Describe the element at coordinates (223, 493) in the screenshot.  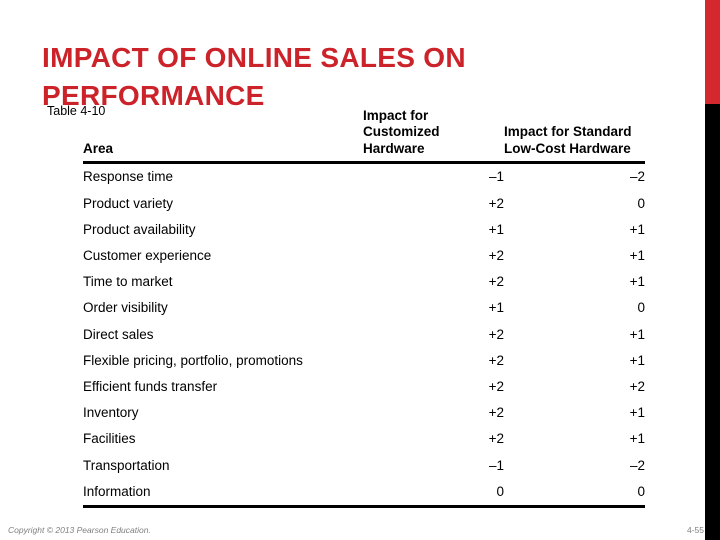
I see `table-cell-area: Information` at that location.